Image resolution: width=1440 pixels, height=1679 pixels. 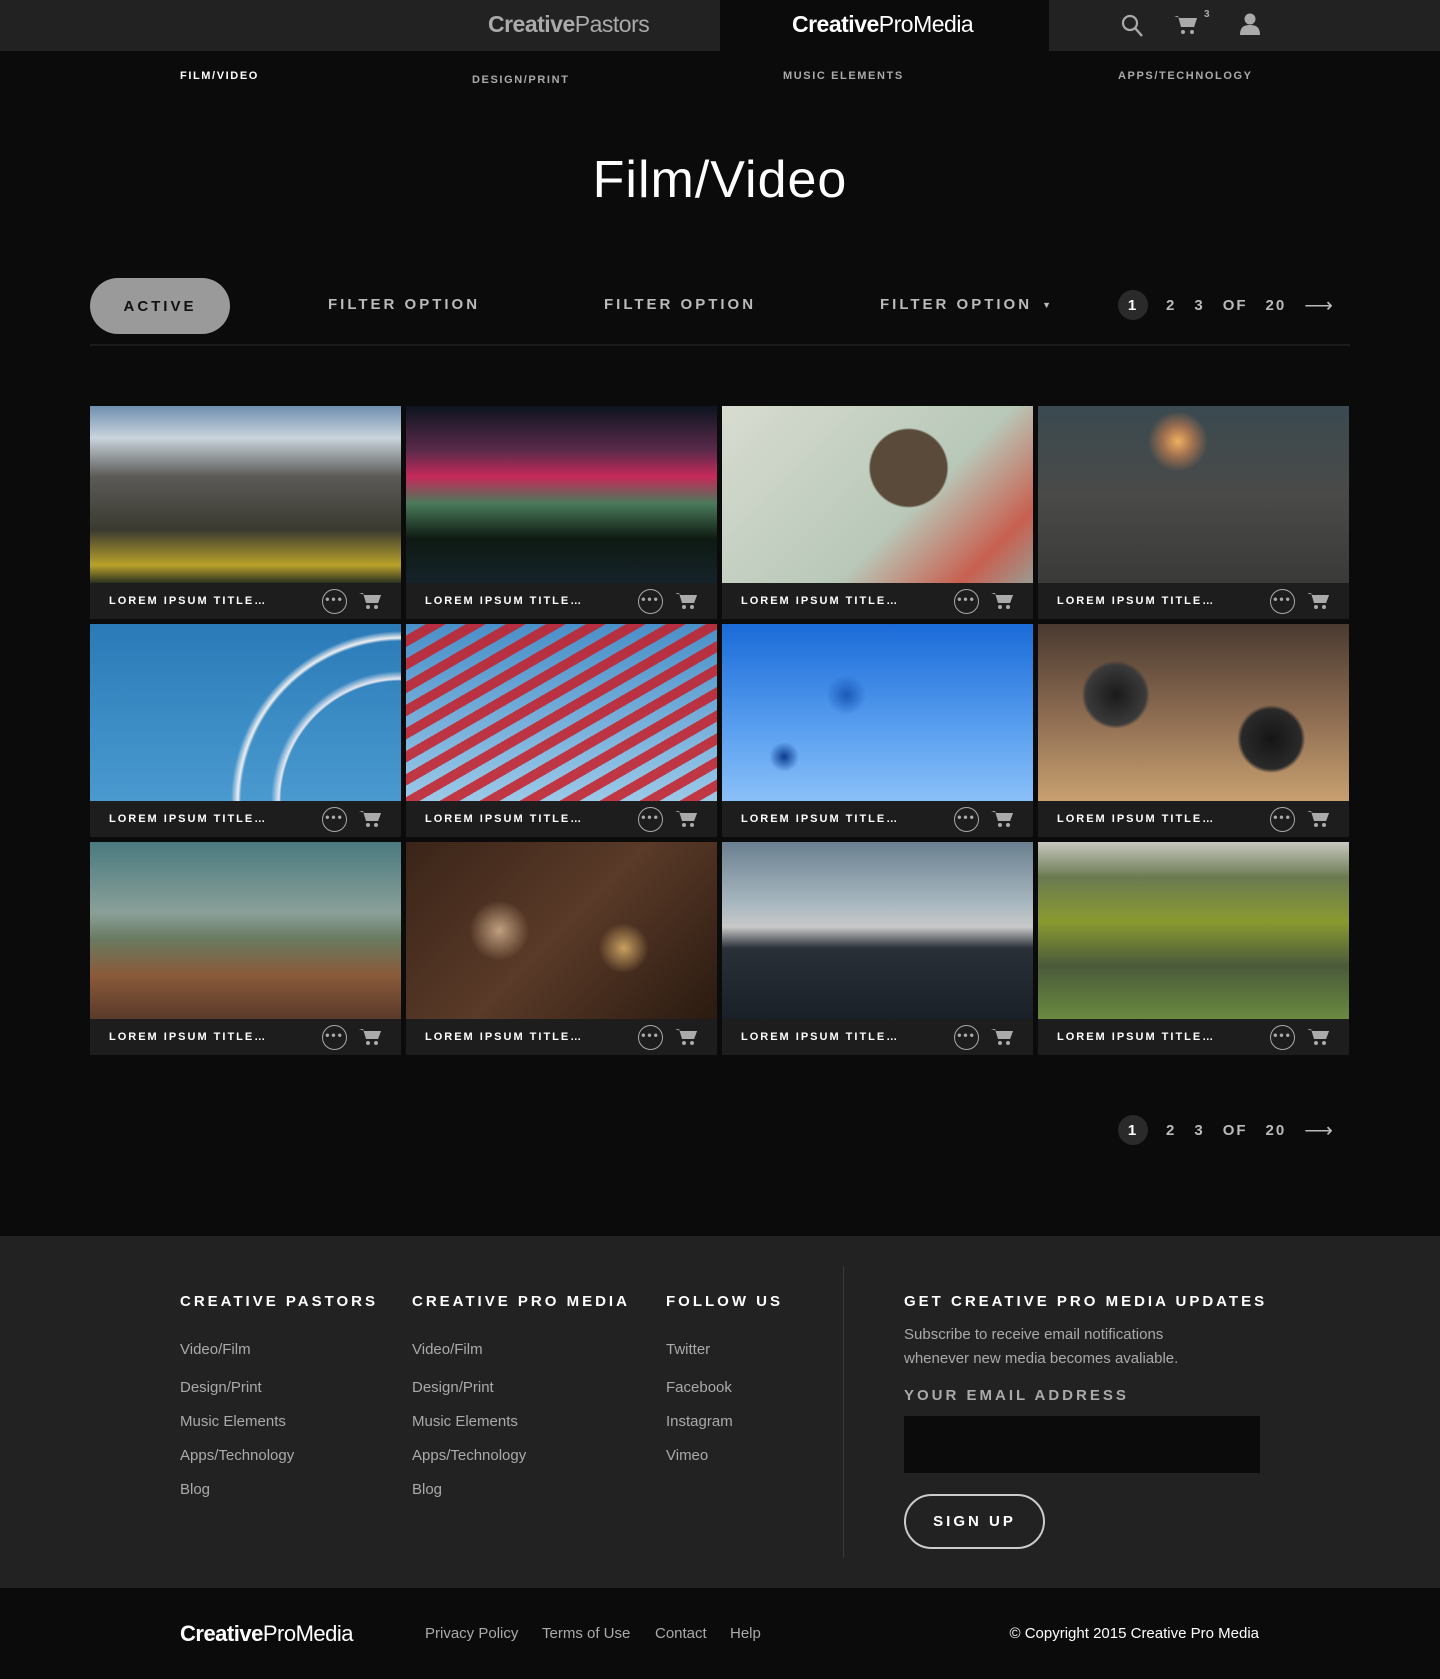 What do you see at coordinates (1186, 27) in the screenshot?
I see `cart-icon` at bounding box center [1186, 27].